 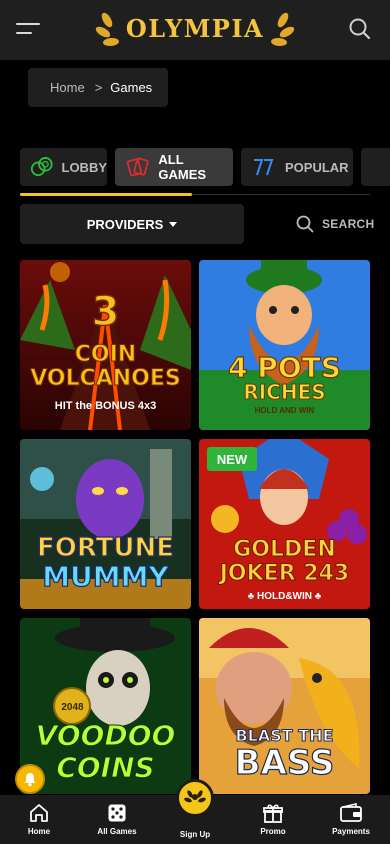 I want to click on gift-icon, so click(x=273, y=813).